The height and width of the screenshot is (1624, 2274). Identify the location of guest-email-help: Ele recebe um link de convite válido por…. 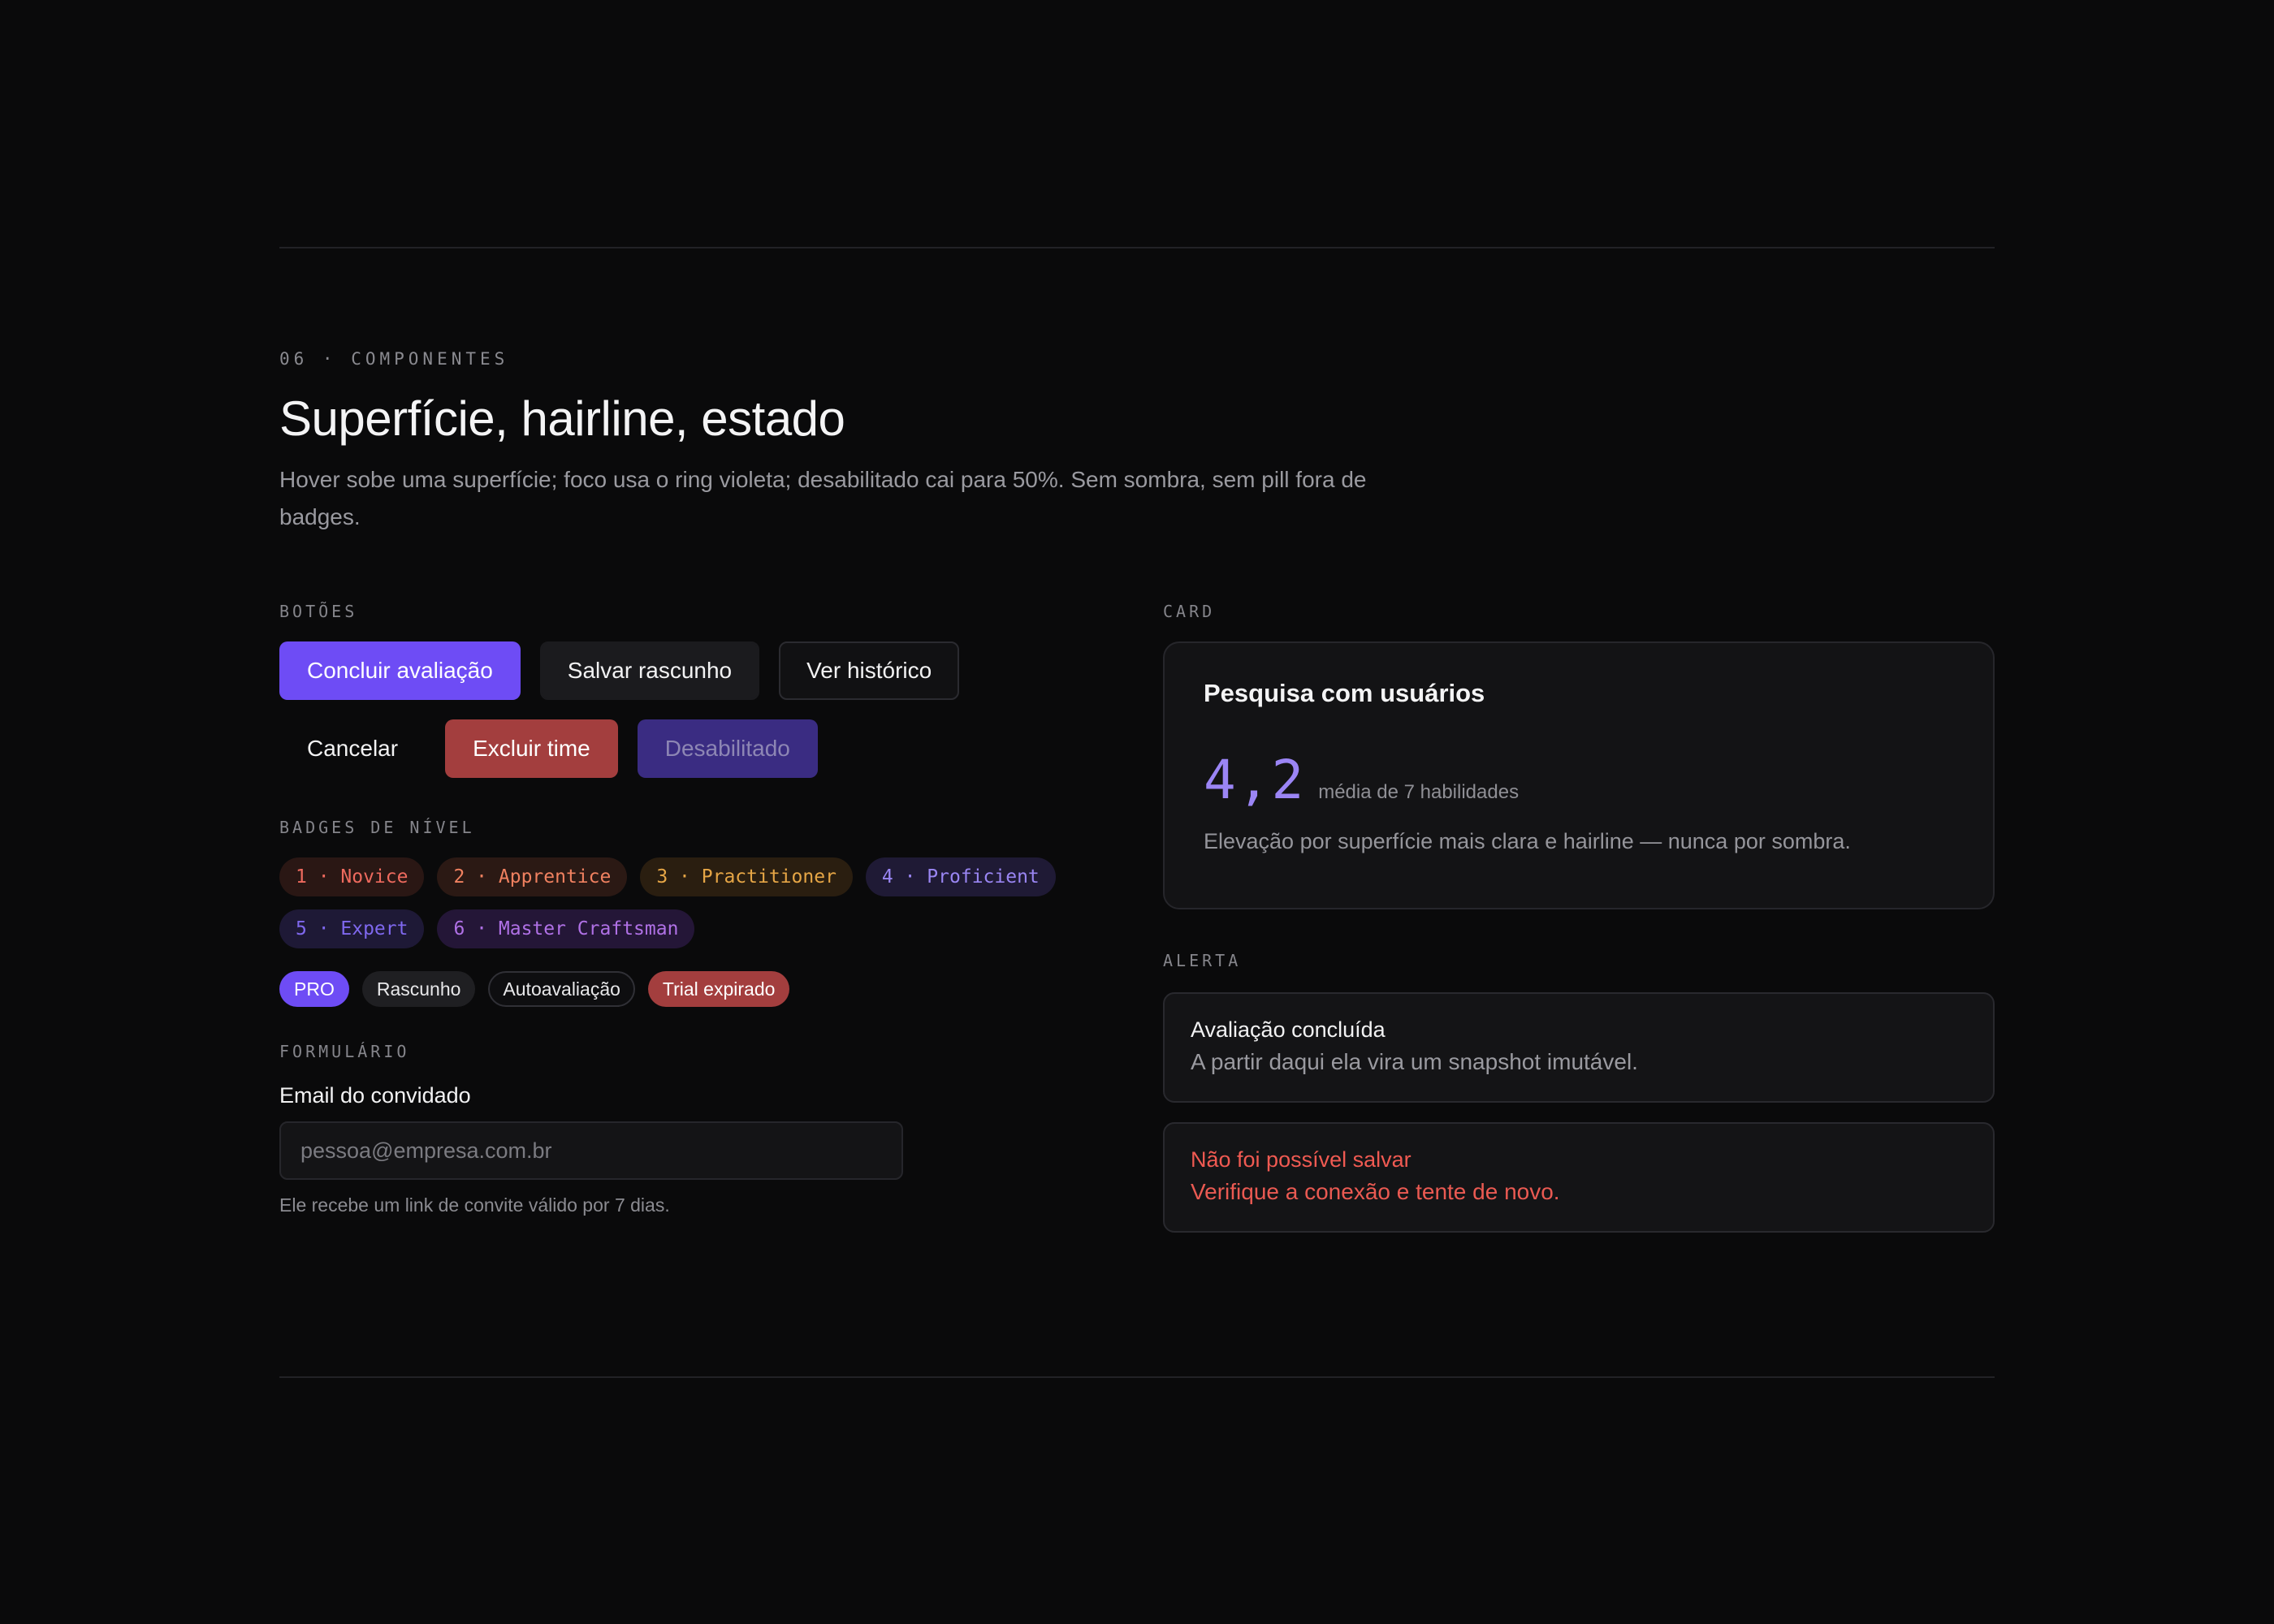
(474, 1205).